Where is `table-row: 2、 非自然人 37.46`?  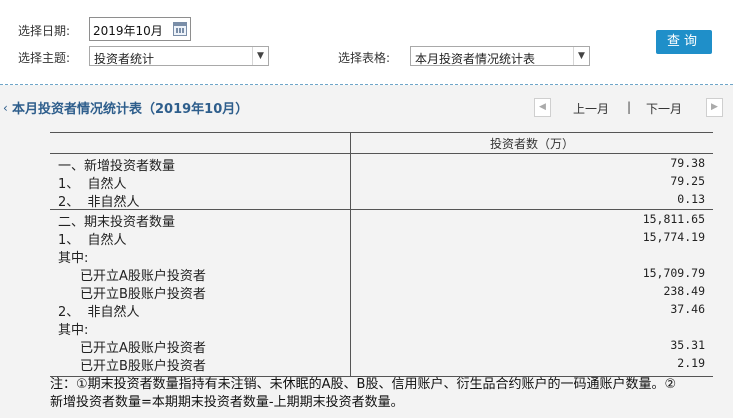
table-row: 2、 非自然人 37.46 is located at coordinates (381, 310).